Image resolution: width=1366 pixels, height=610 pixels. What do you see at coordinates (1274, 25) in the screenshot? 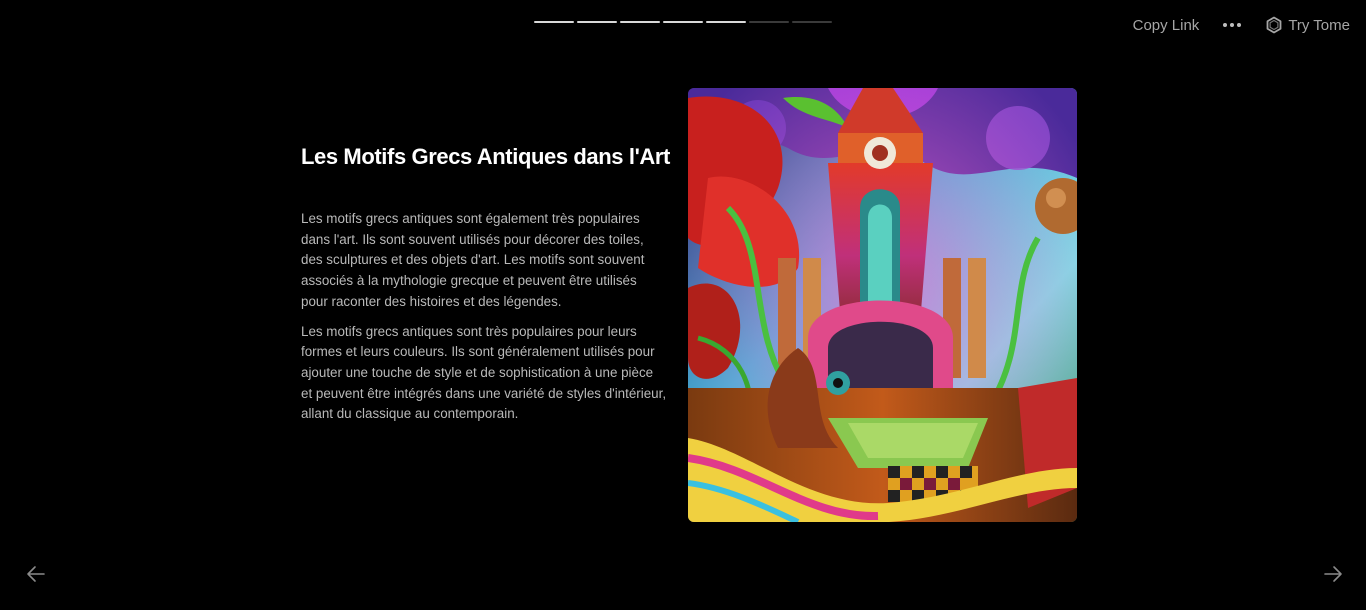
I see `tome-logo-icon` at bounding box center [1274, 25].